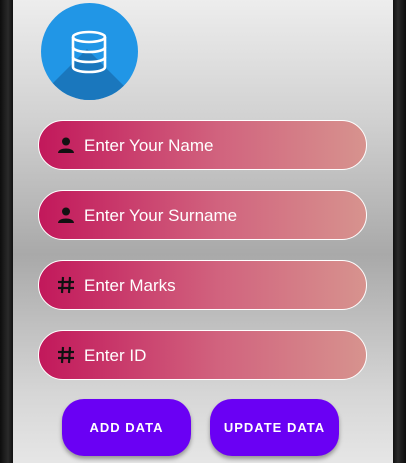 The image size is (406, 463). I want to click on marks-field: Enter Marks, so click(202, 285).